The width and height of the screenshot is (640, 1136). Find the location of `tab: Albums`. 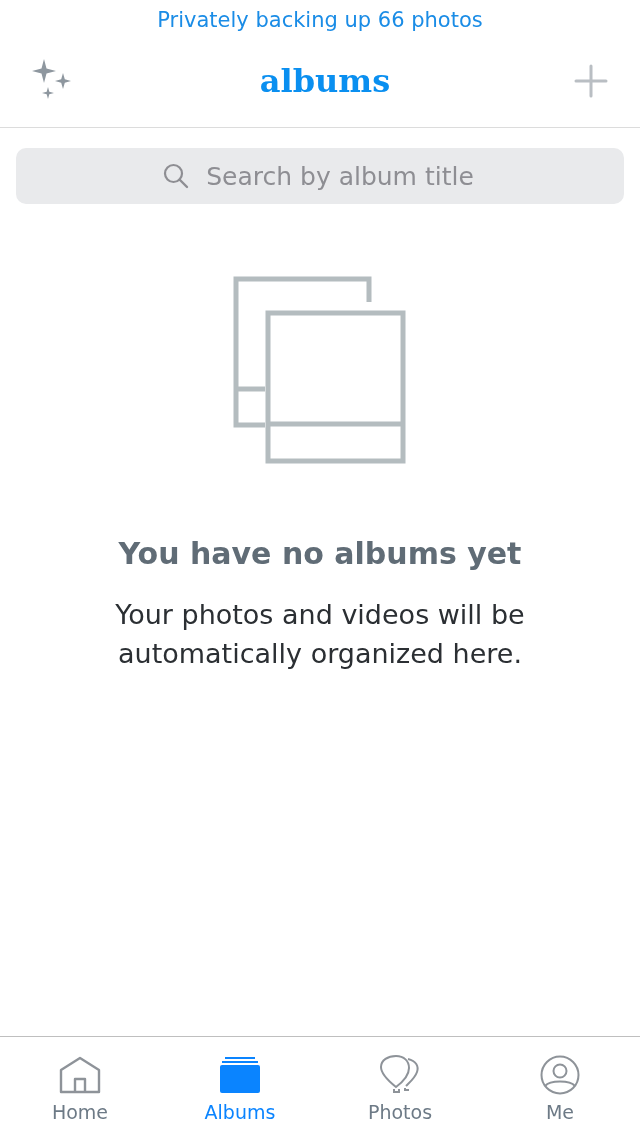

tab: Albums is located at coordinates (240, 1086).